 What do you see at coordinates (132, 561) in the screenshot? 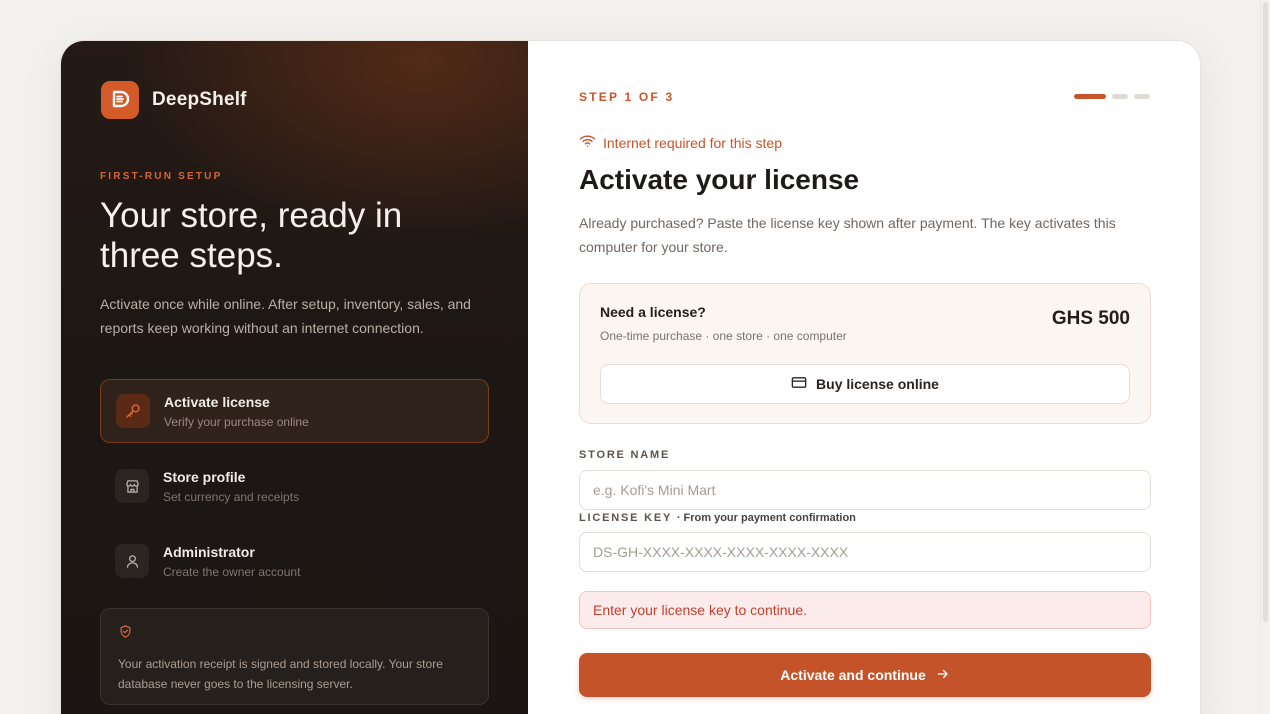
I see `user-icon` at bounding box center [132, 561].